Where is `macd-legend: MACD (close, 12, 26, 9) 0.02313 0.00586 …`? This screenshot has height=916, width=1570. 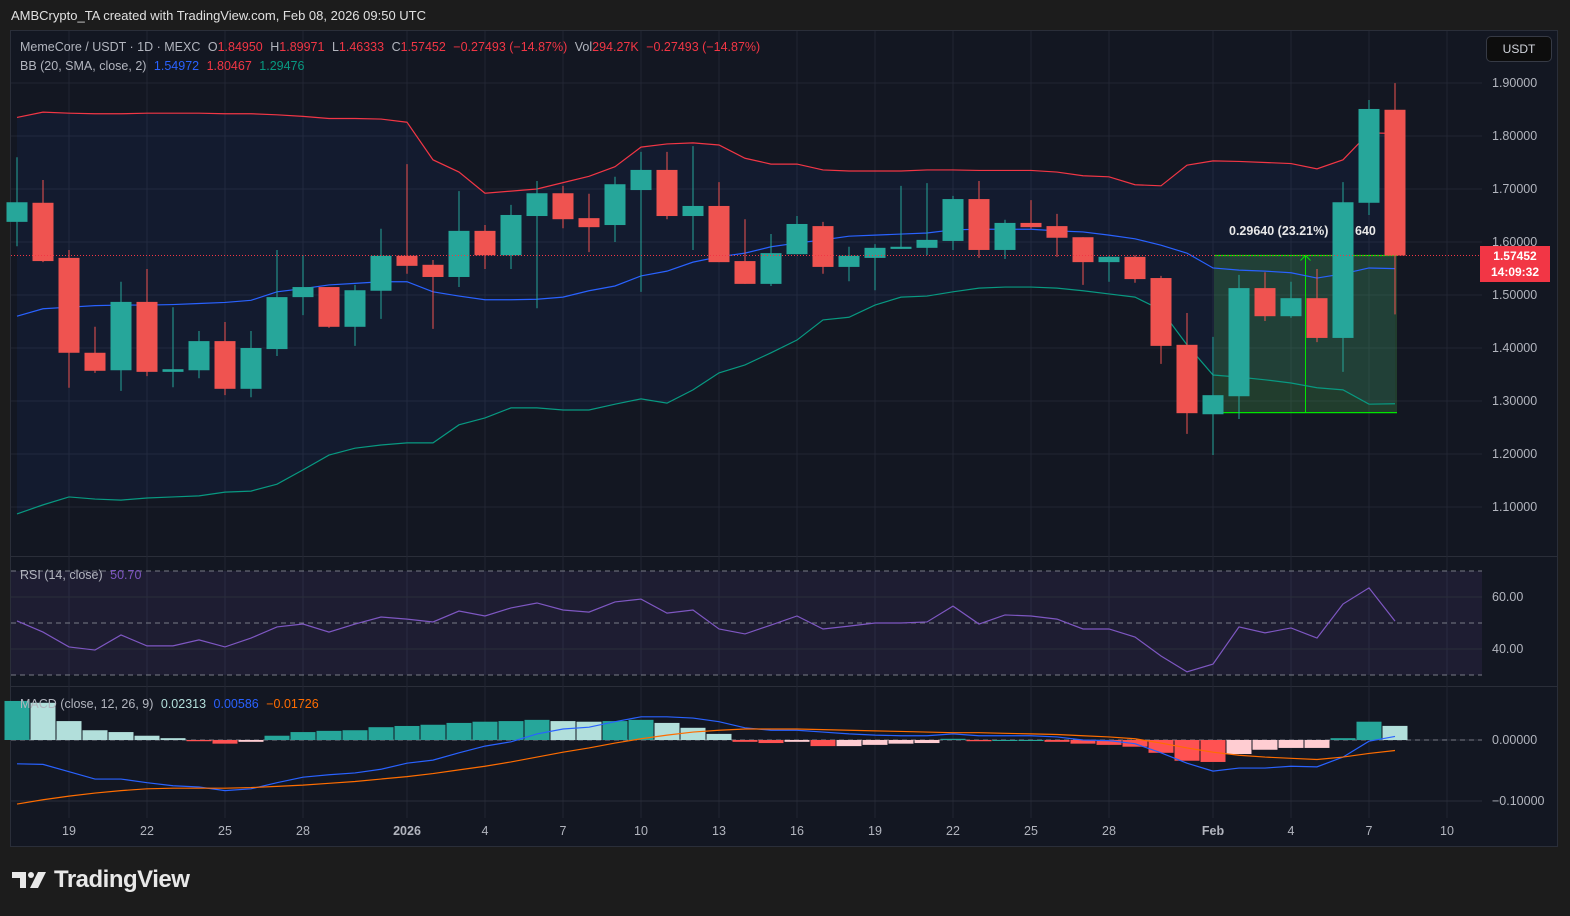
macd-legend: MACD (close, 12, 26, 9) 0.02313 0.00586 … is located at coordinates (171, 704).